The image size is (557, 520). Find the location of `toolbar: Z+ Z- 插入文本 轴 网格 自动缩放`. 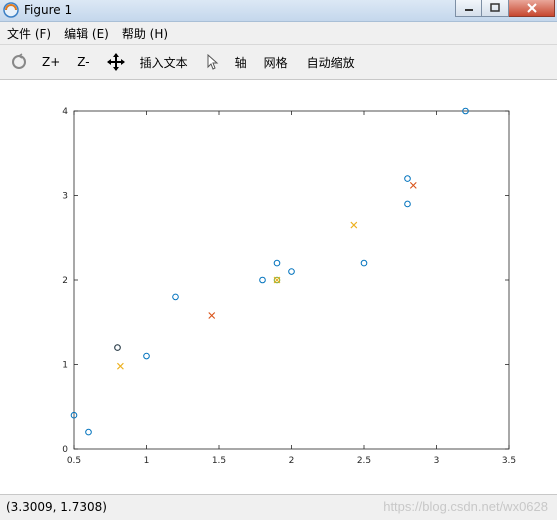

toolbar: Z+ Z- 插入文本 轴 网格 自动缩放 is located at coordinates (278, 62).